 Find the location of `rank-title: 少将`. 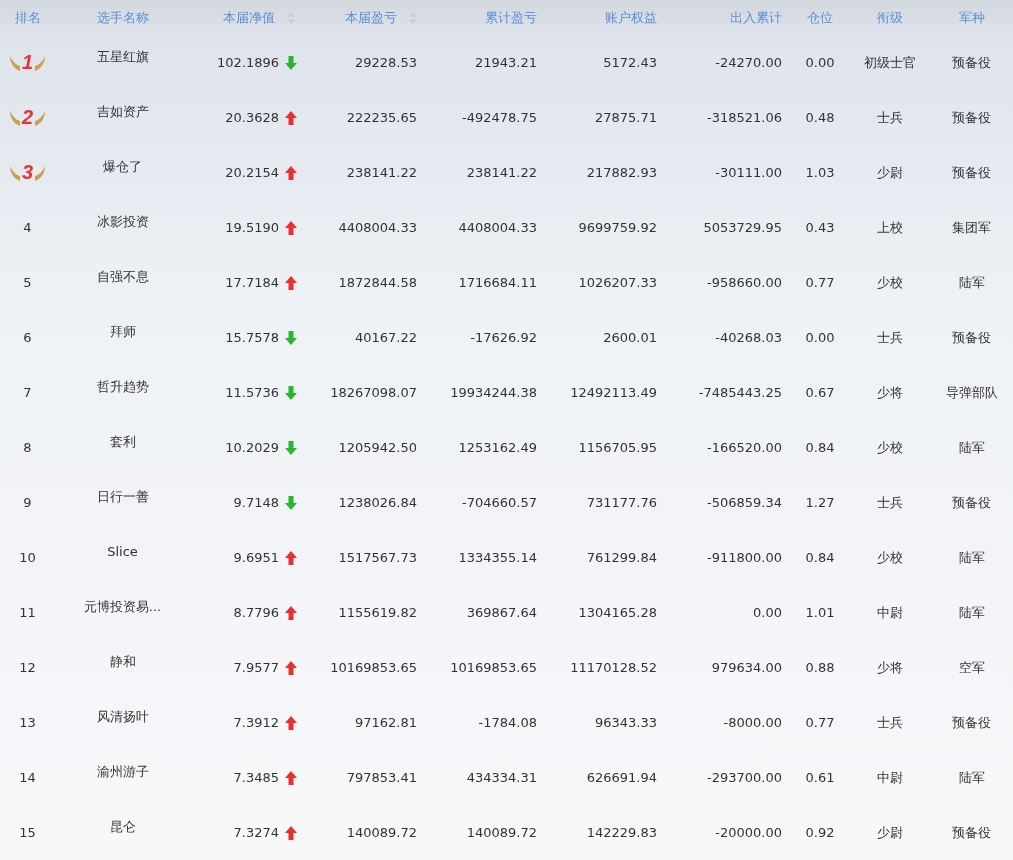

rank-title: 少将 is located at coordinates (890, 392).